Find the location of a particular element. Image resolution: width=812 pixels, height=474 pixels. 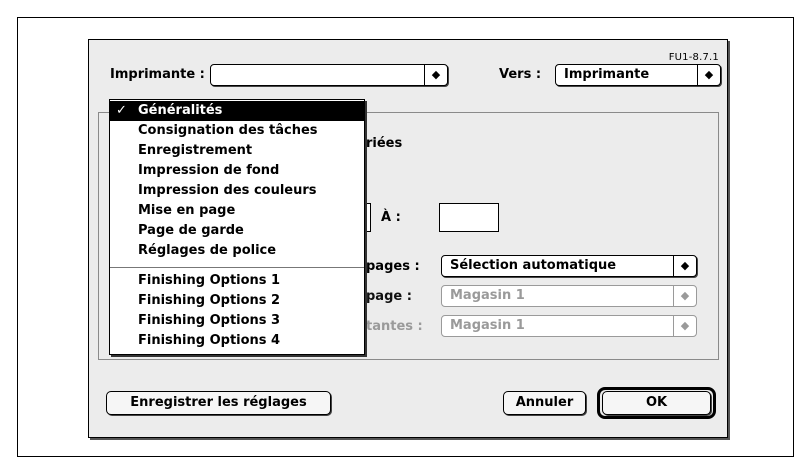

page-source-value: Magasin 1 is located at coordinates (487, 295).